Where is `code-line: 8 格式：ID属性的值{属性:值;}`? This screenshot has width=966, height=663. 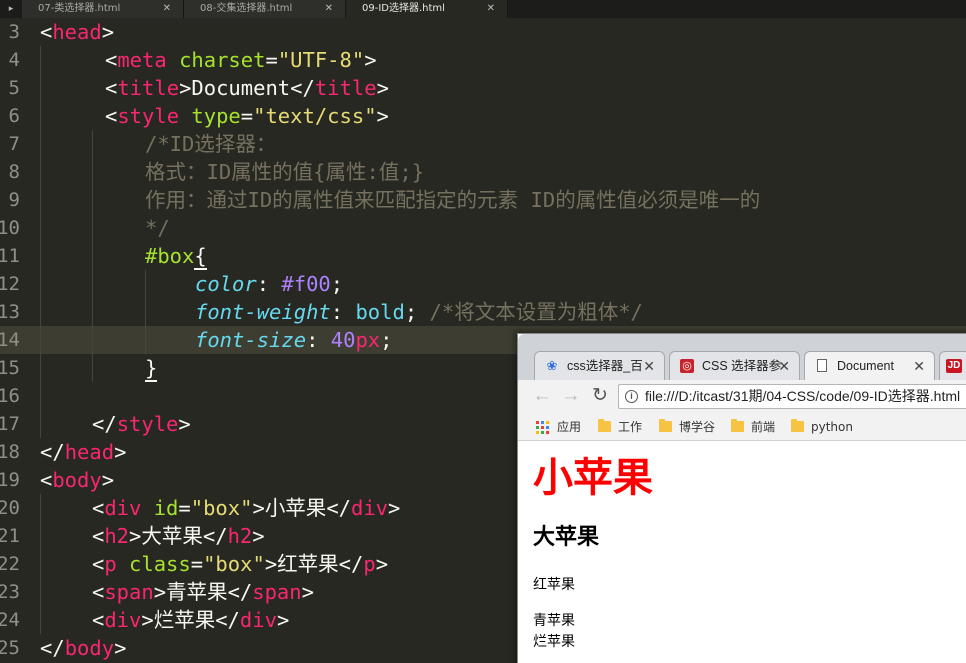
code-line: 8 格式：ID属性的值{属性:值;} is located at coordinates (483, 172).